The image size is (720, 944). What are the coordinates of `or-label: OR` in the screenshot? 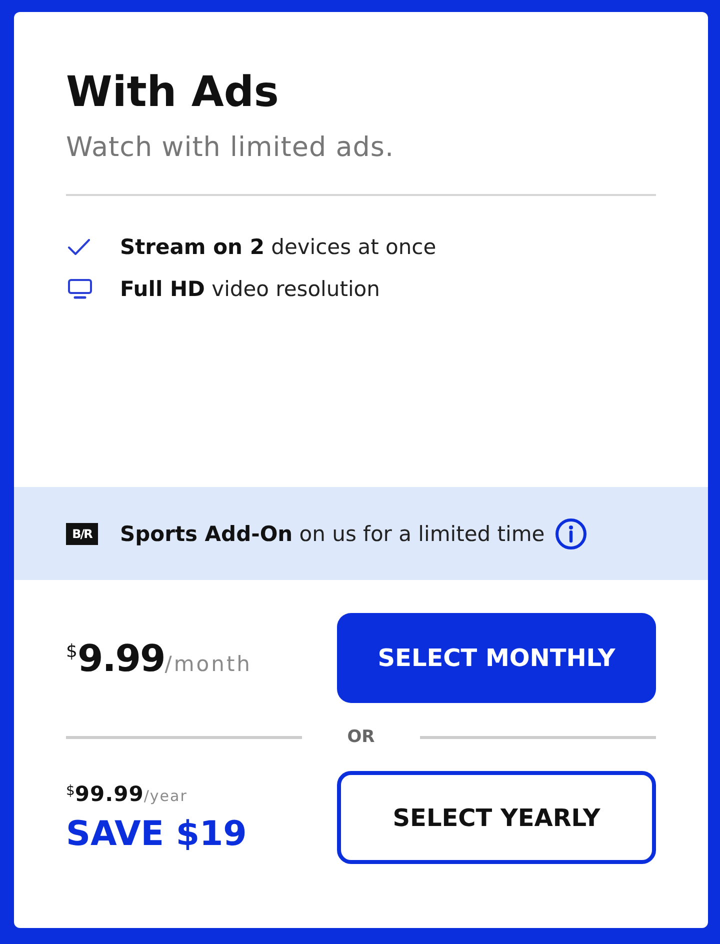 It's located at (361, 737).